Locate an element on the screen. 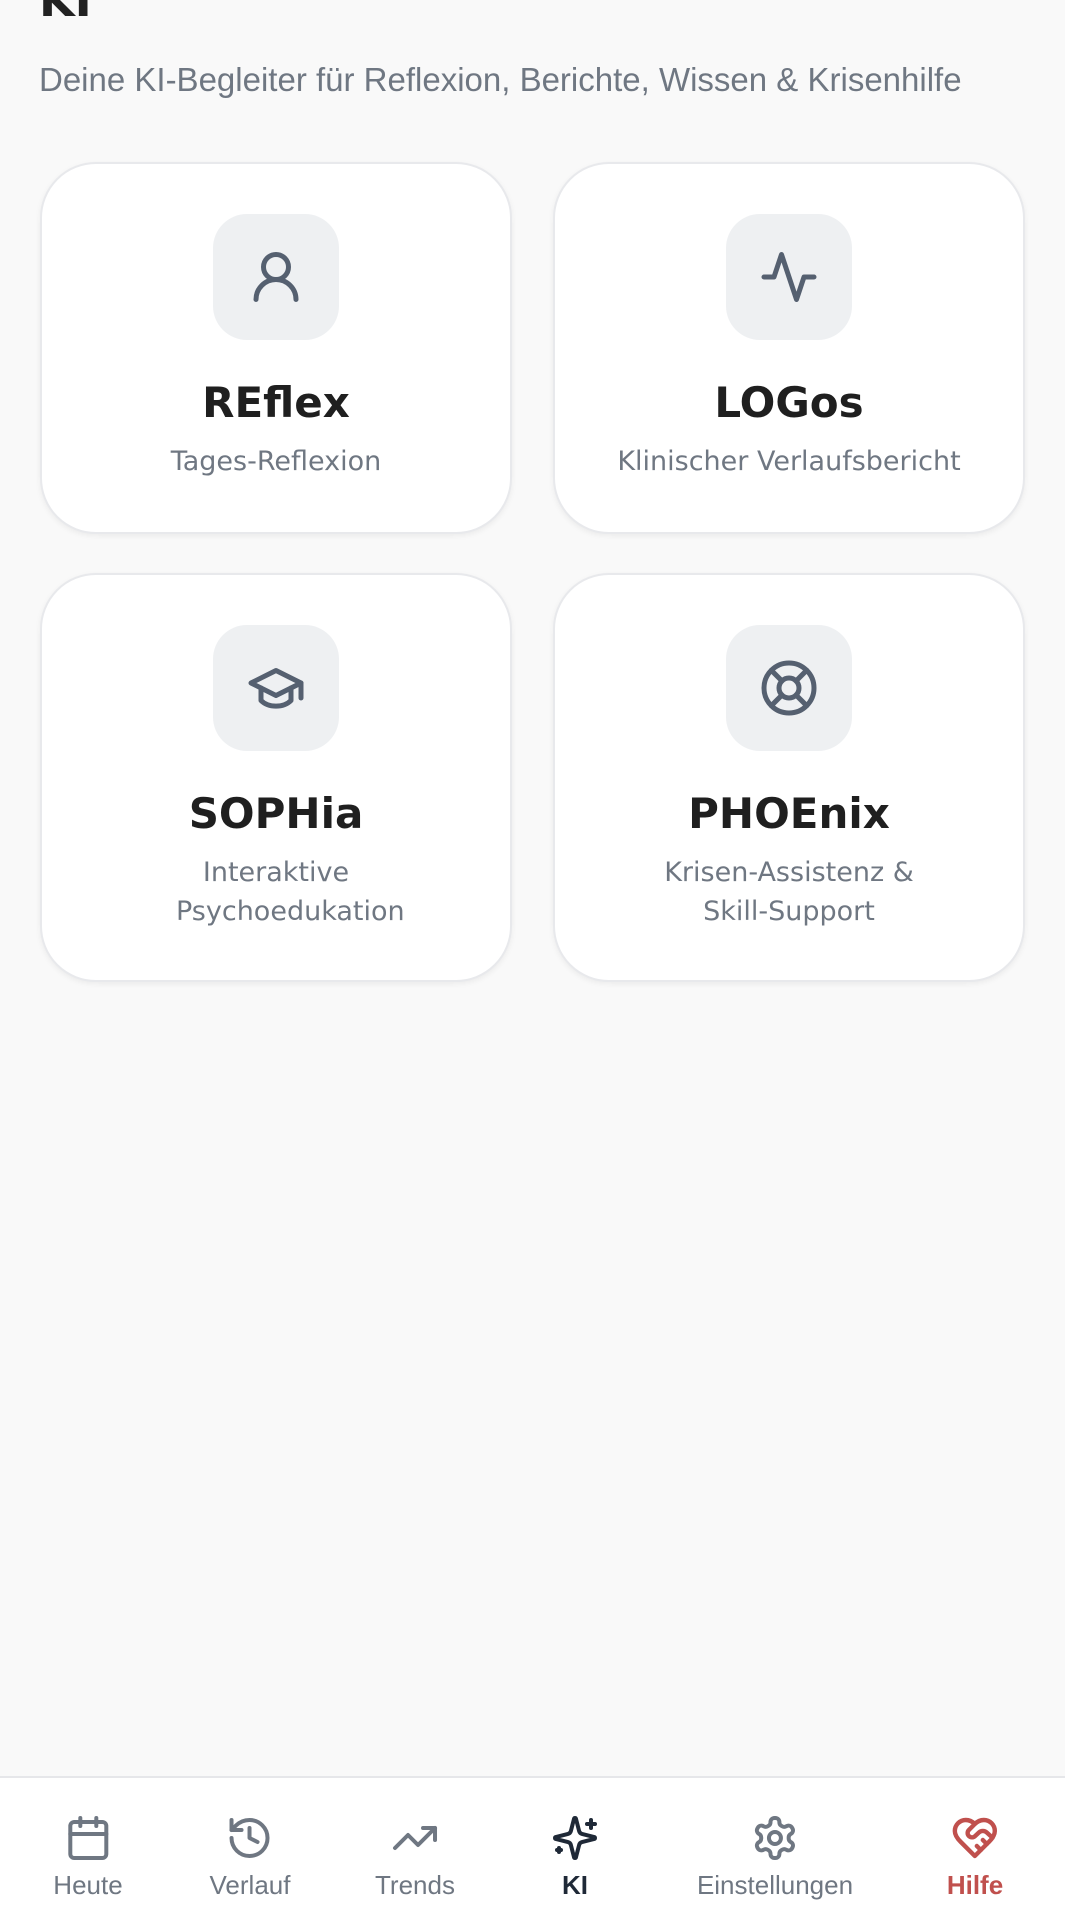 The width and height of the screenshot is (1065, 1920). nav-item-trends: Trends is located at coordinates (415, 1857).